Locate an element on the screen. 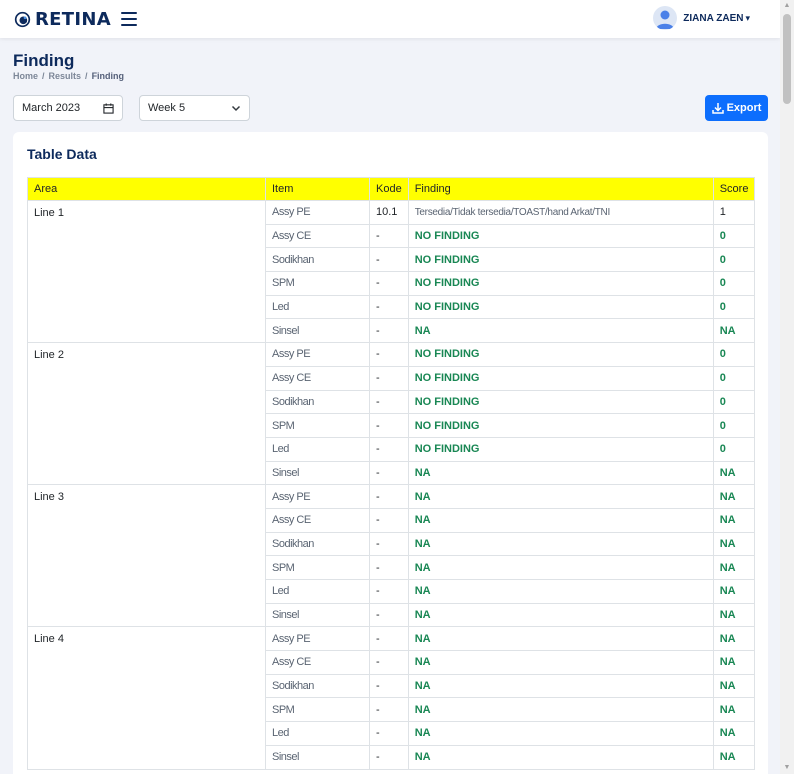 This screenshot has height=774, width=794. chevron-down-icon: ▾ is located at coordinates (747, 17).